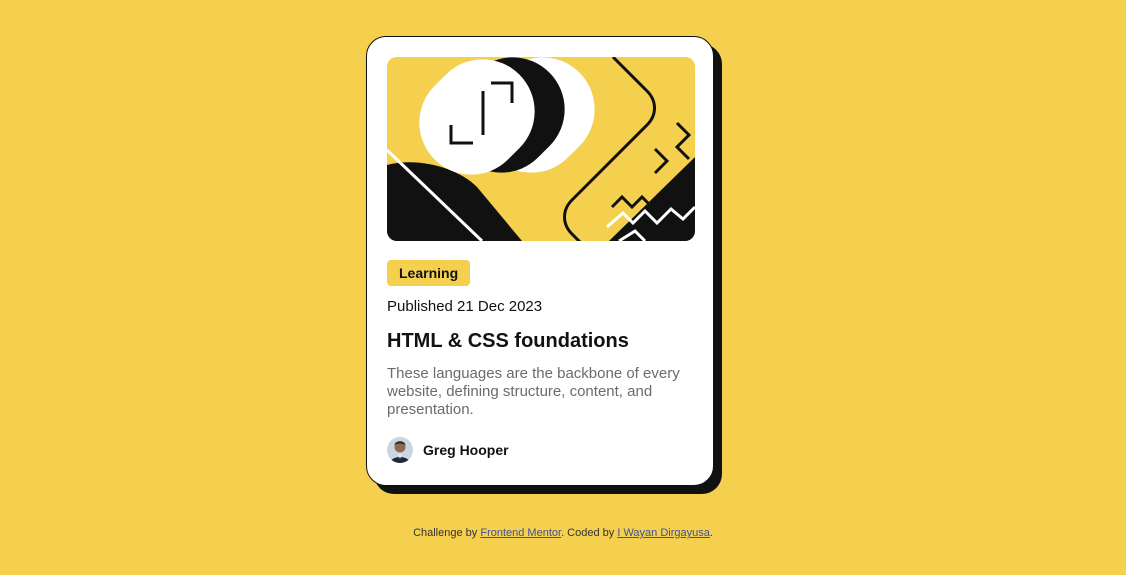  Describe the element at coordinates (663, 533) in the screenshot. I see `author-link: I Wayan Dirgayusa` at that location.